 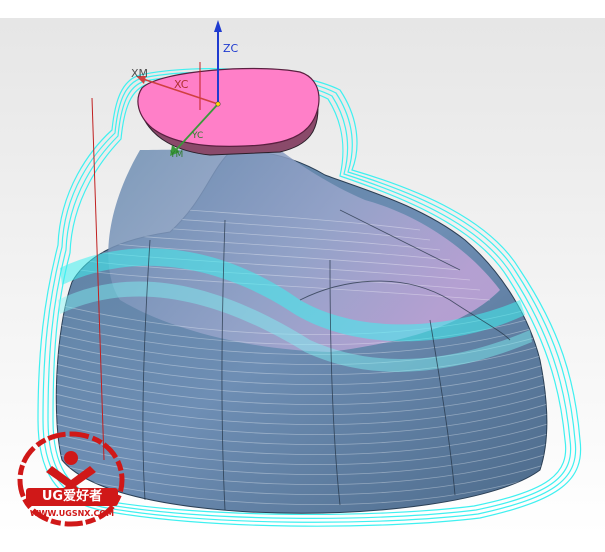 I want to click on bottom-strip, so click(x=302, y=544).